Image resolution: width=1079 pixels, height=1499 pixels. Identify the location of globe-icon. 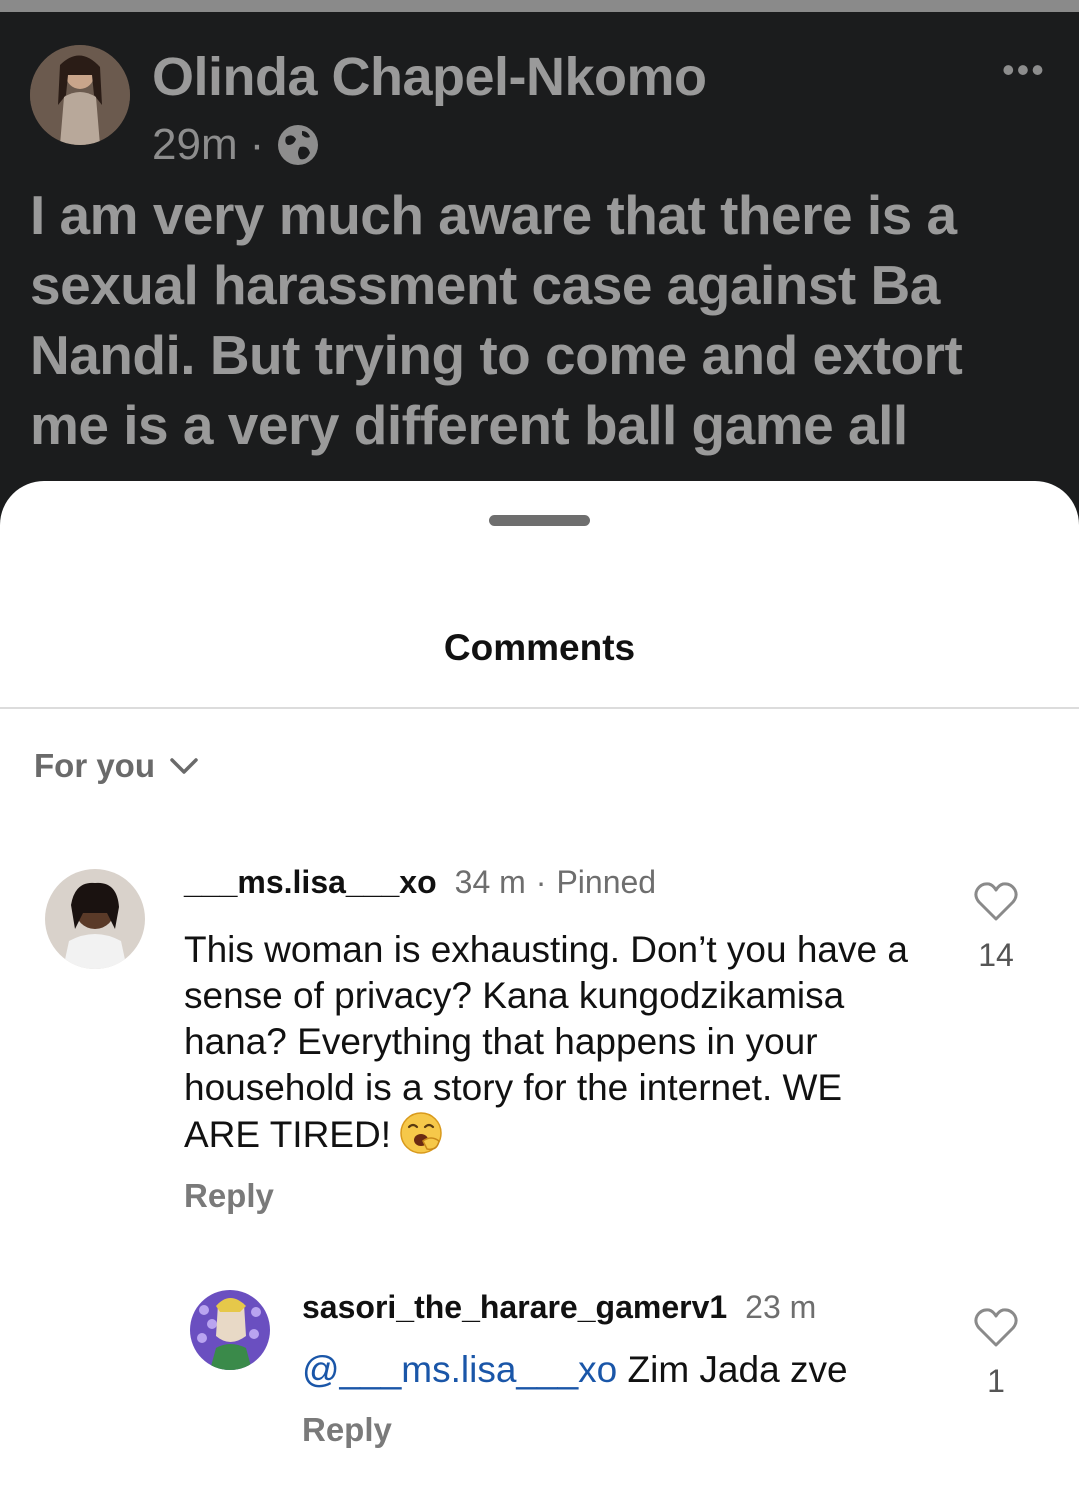
(298, 145).